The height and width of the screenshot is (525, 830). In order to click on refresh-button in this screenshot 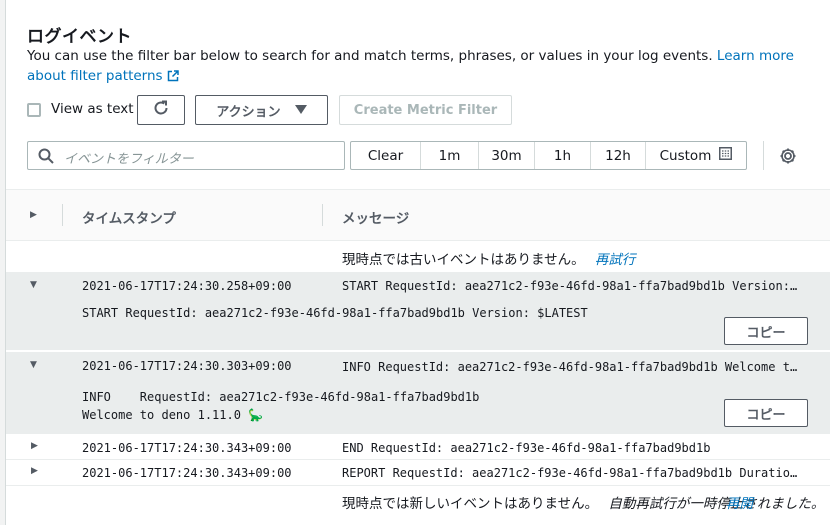, I will do `click(161, 110)`.